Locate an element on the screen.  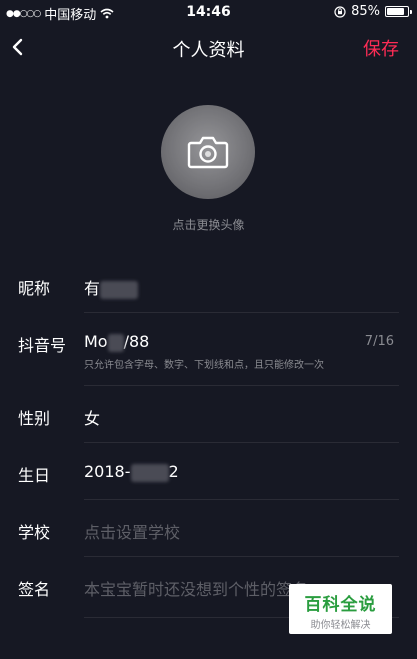
nickname-label: 昵称 is located at coordinates (34, 288).